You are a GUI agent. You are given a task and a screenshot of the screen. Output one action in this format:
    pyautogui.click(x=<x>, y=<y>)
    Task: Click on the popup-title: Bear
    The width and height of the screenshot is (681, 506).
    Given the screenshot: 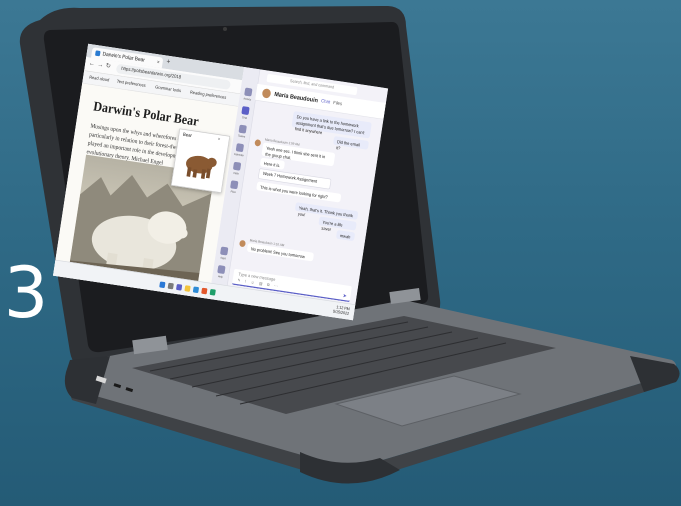 What is the action you would take?
    pyautogui.click(x=187, y=135)
    